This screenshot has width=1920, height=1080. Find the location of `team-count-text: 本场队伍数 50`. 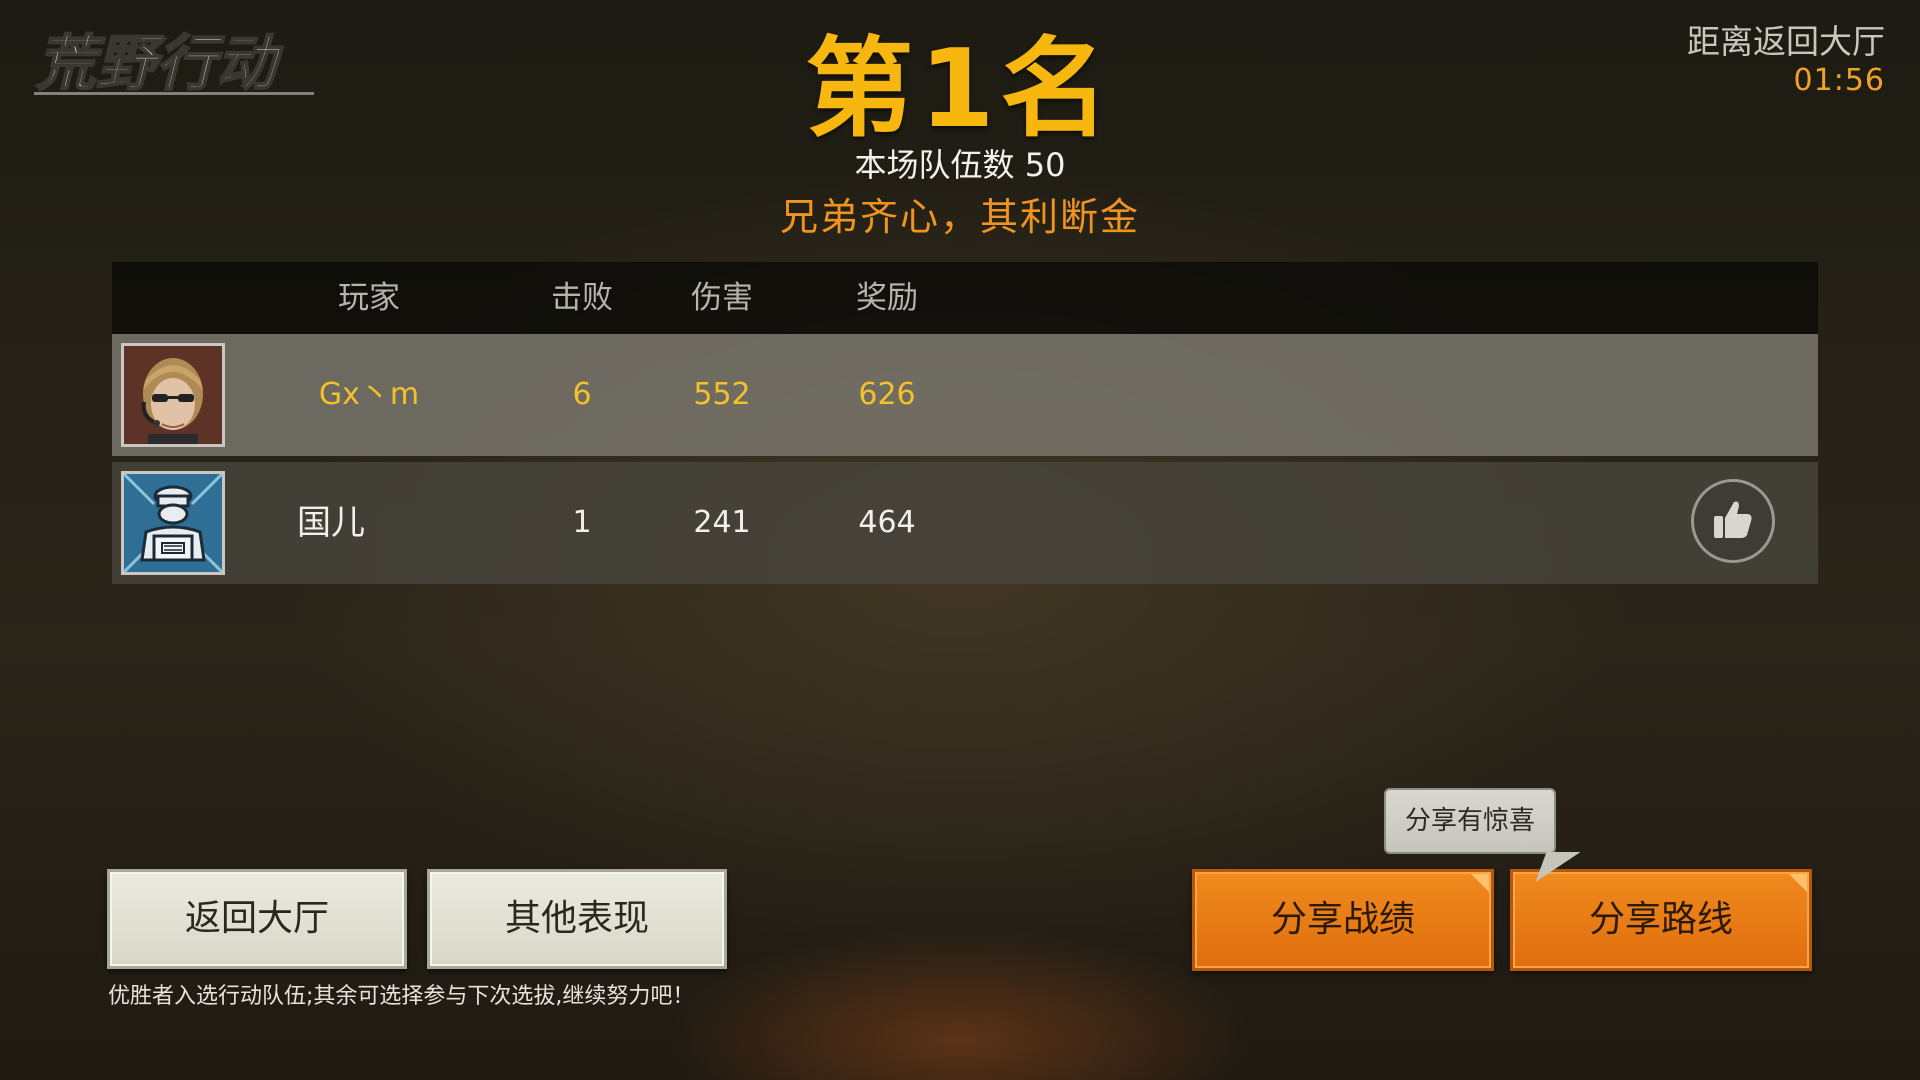

team-count-text: 本场队伍数 50 is located at coordinates (960, 165).